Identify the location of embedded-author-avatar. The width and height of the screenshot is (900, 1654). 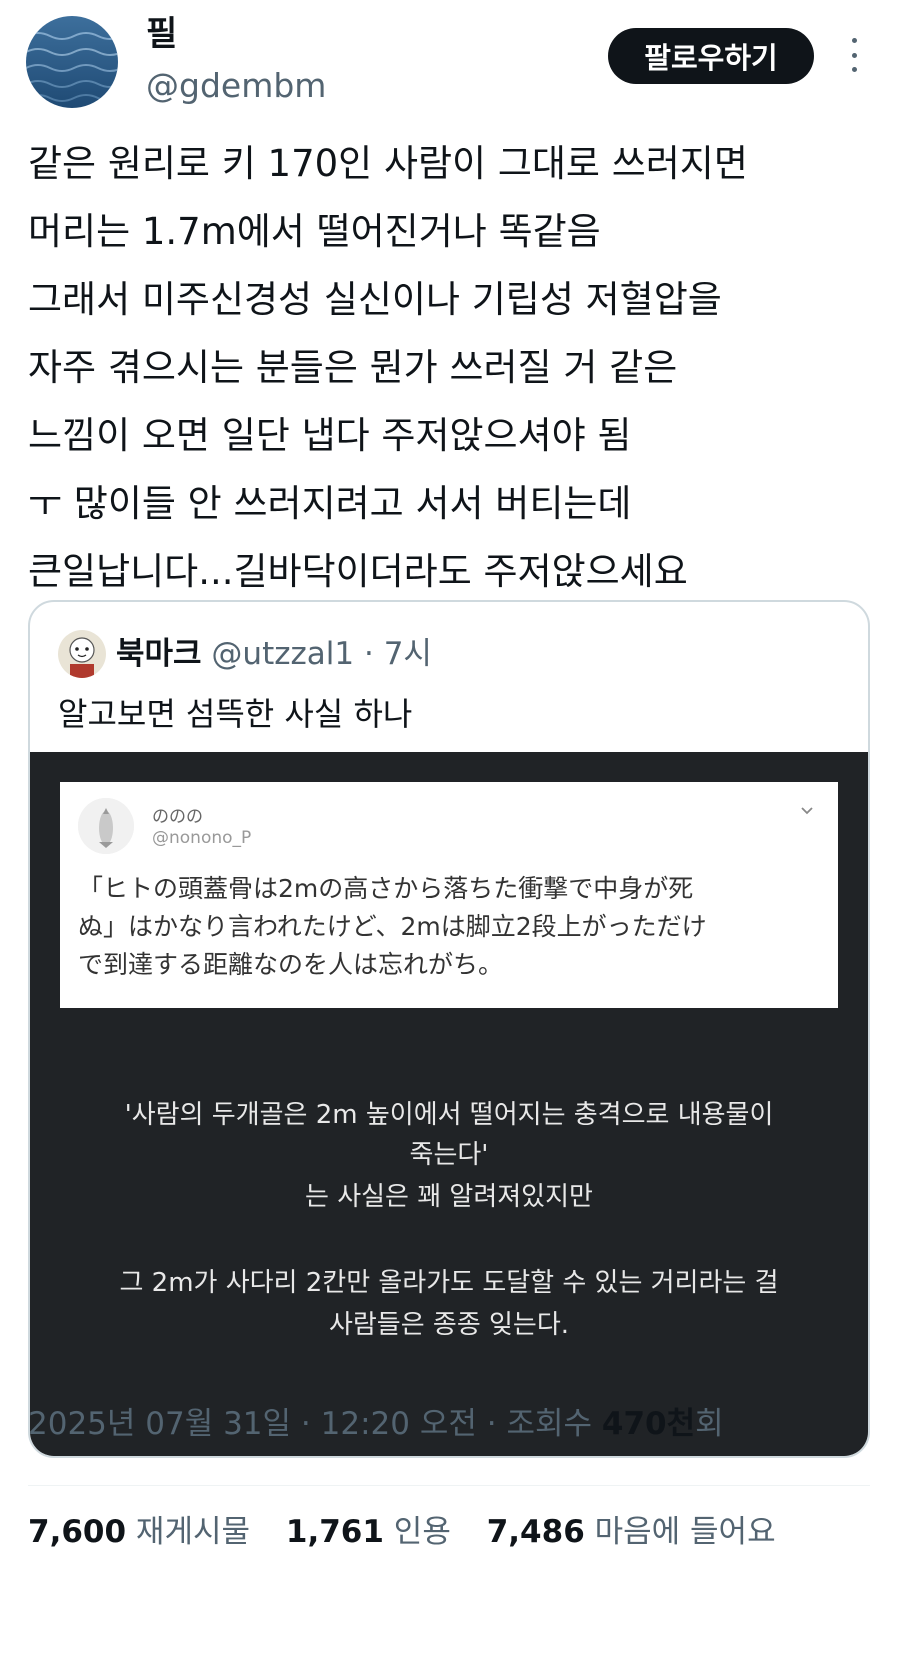
(106, 826).